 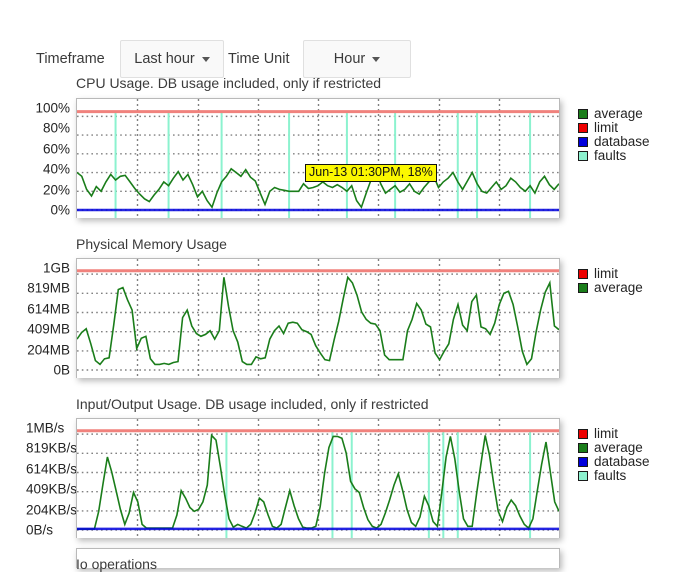 I want to click on y-axis-tick: 1MB/s, so click(x=45, y=428).